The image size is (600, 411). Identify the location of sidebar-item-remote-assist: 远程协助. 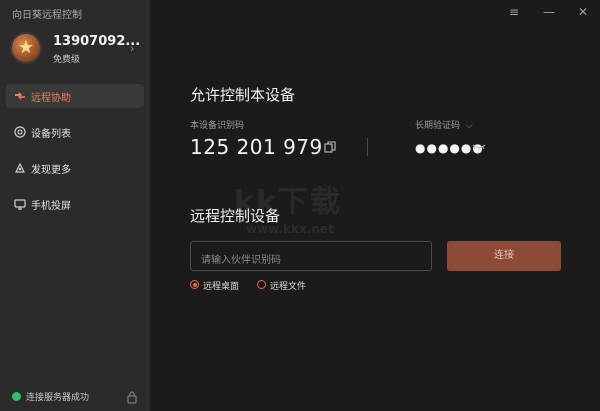
(75, 96).